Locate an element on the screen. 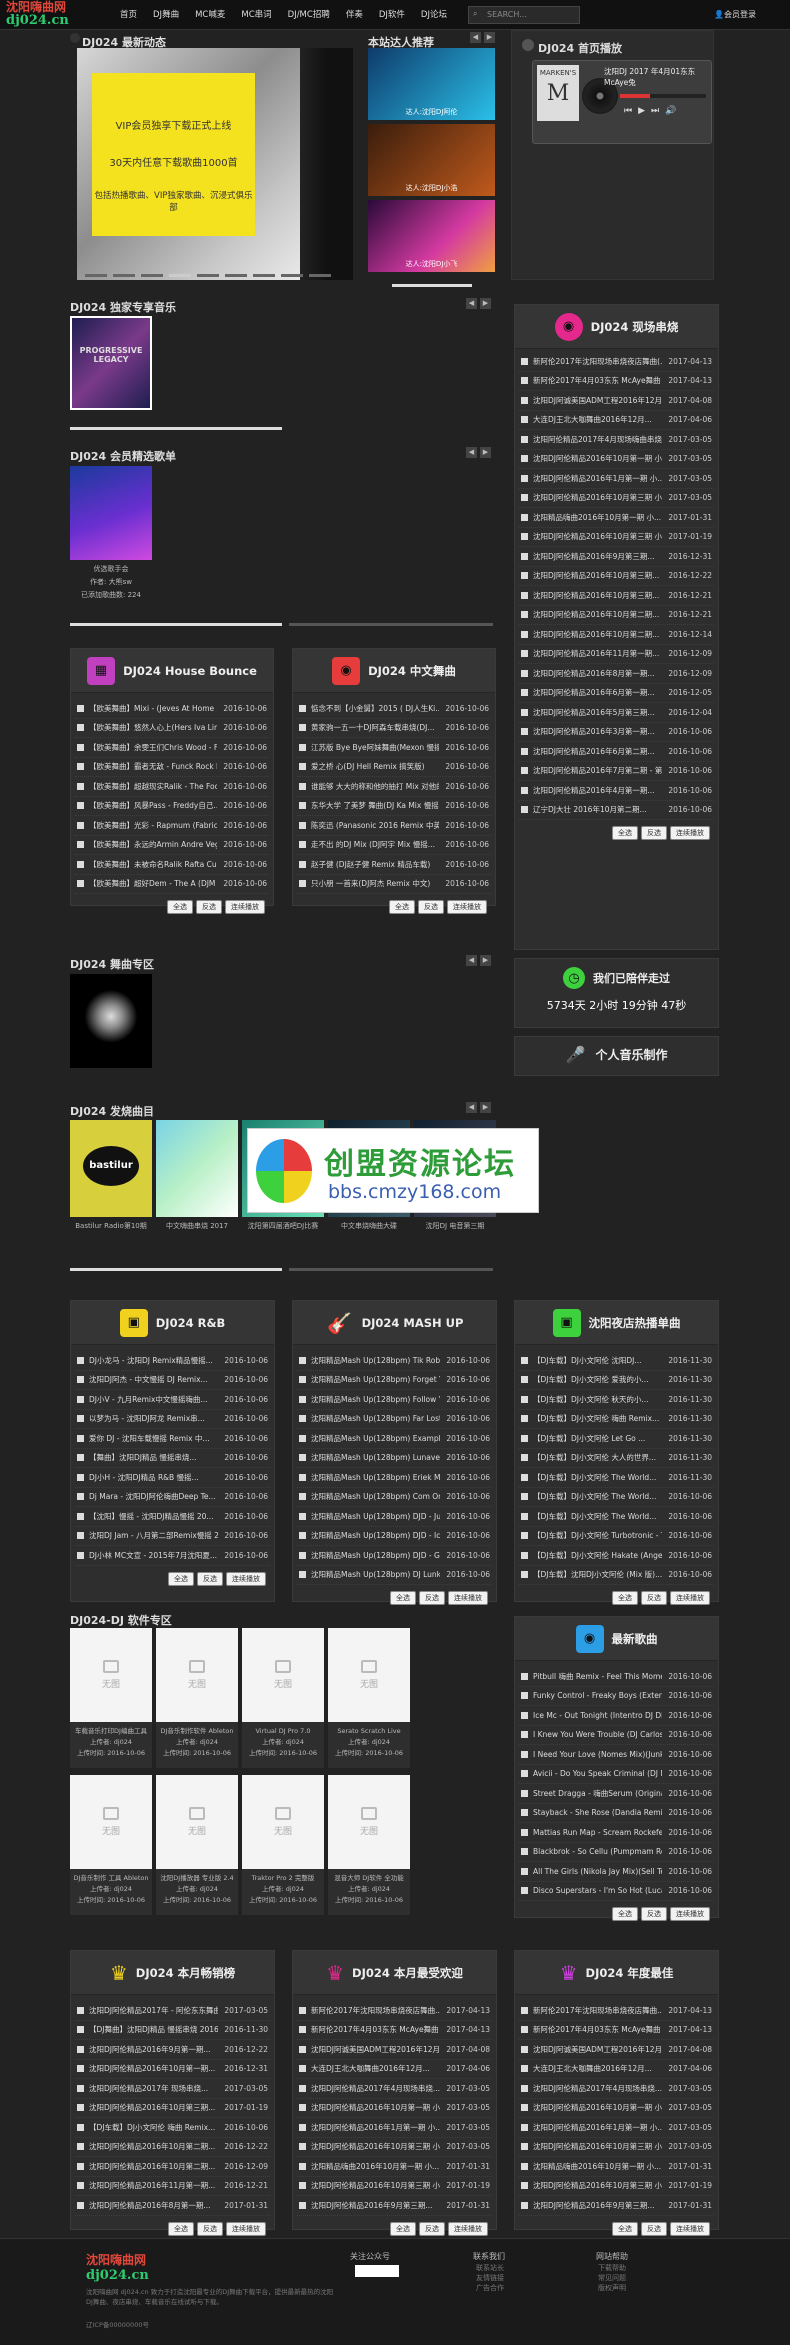 Image resolution: width=790 pixels, height=2345 pixels. list-item: 【DJ车载】DJ小文阿伦 秋天的小... 2016-11-30 is located at coordinates (616, 1400).